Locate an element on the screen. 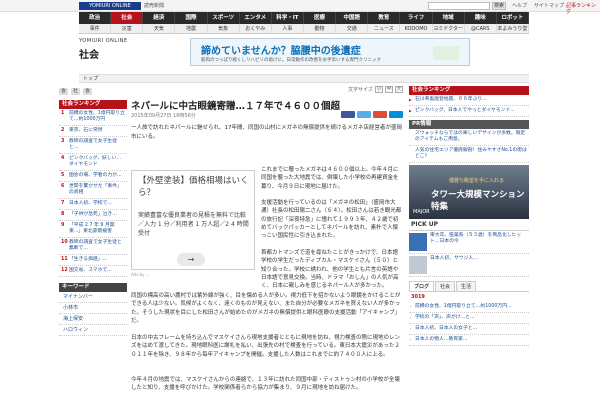 The height and width of the screenshot is (400, 600). sitemap-link: サイトマップ is located at coordinates (549, 6).